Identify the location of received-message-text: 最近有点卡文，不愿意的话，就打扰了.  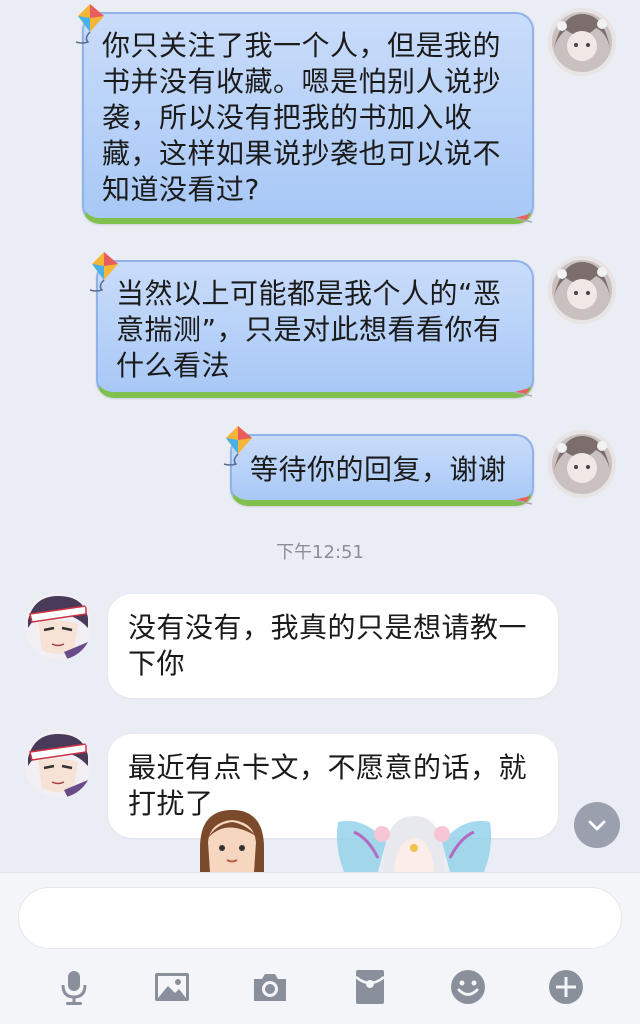
(328, 785).